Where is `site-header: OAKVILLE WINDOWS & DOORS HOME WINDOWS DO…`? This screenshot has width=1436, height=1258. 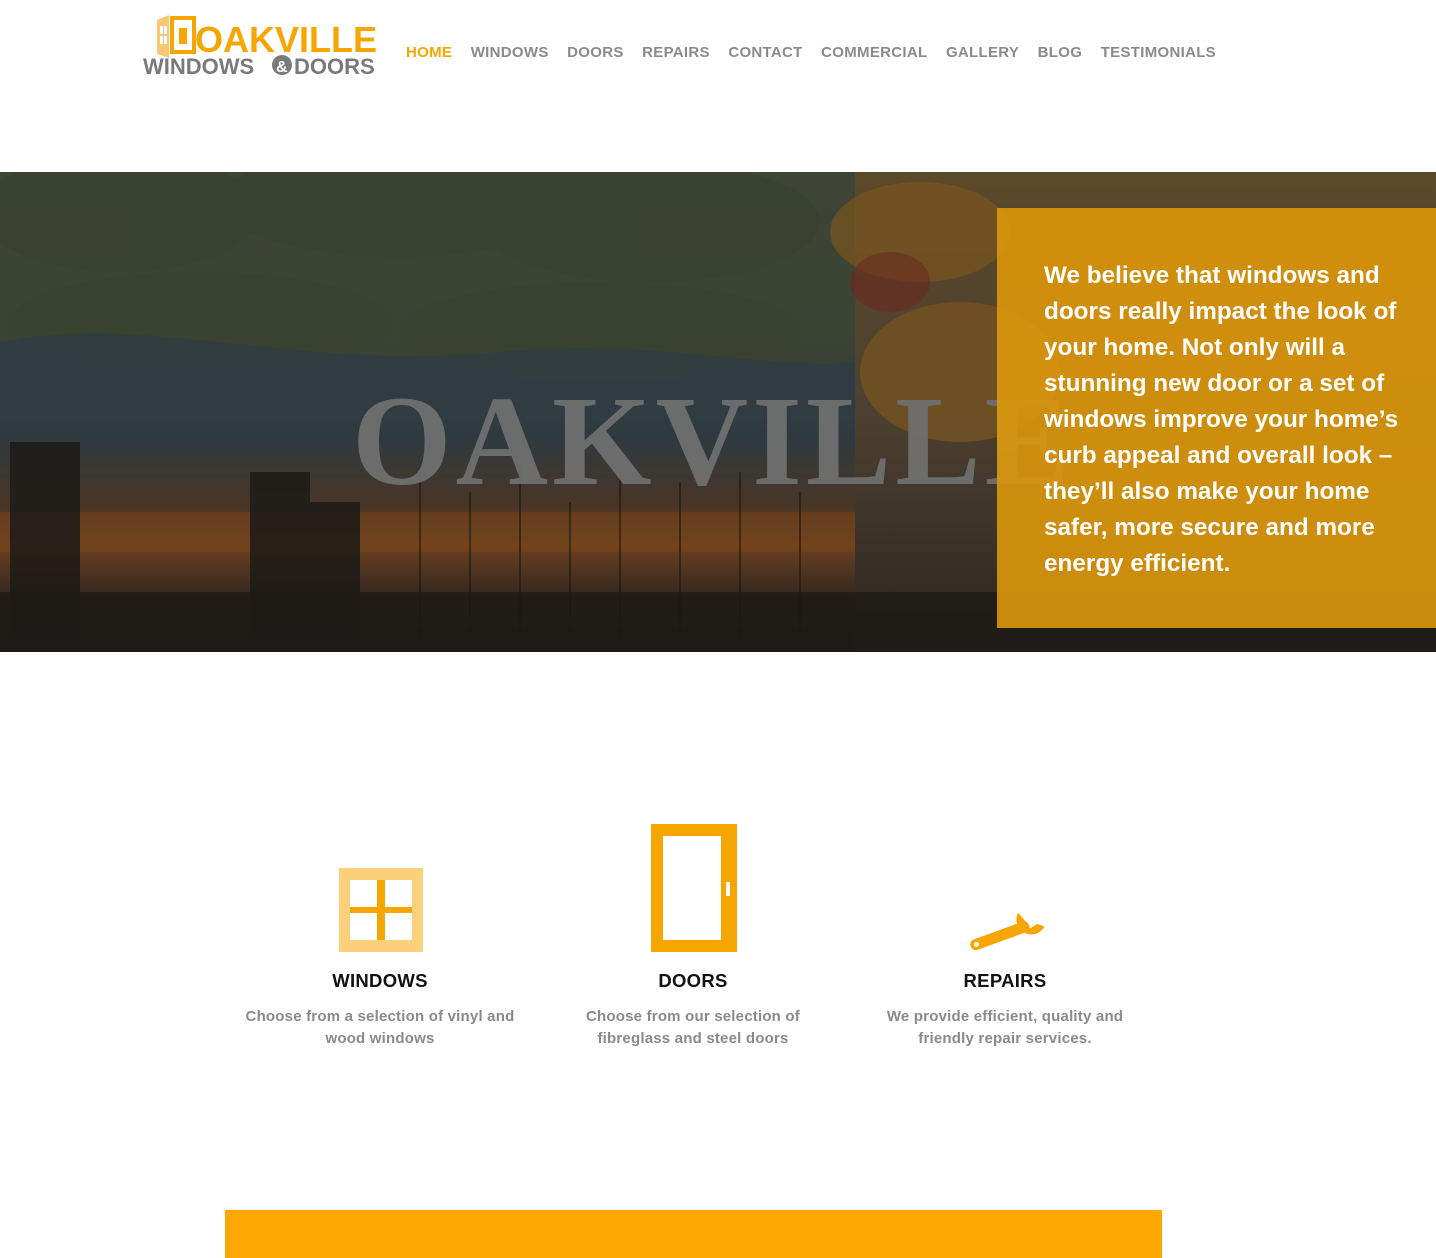
site-header: OAKVILLE WINDOWS & DOORS HOME WINDOWS DO… is located at coordinates (718, 86).